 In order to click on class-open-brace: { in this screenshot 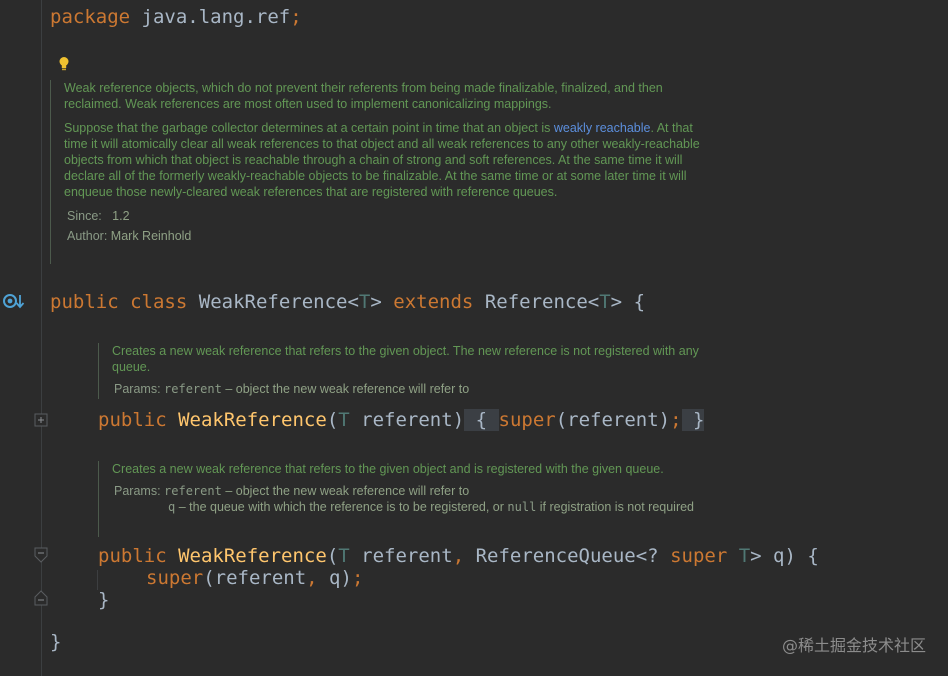, I will do `click(639, 302)`.